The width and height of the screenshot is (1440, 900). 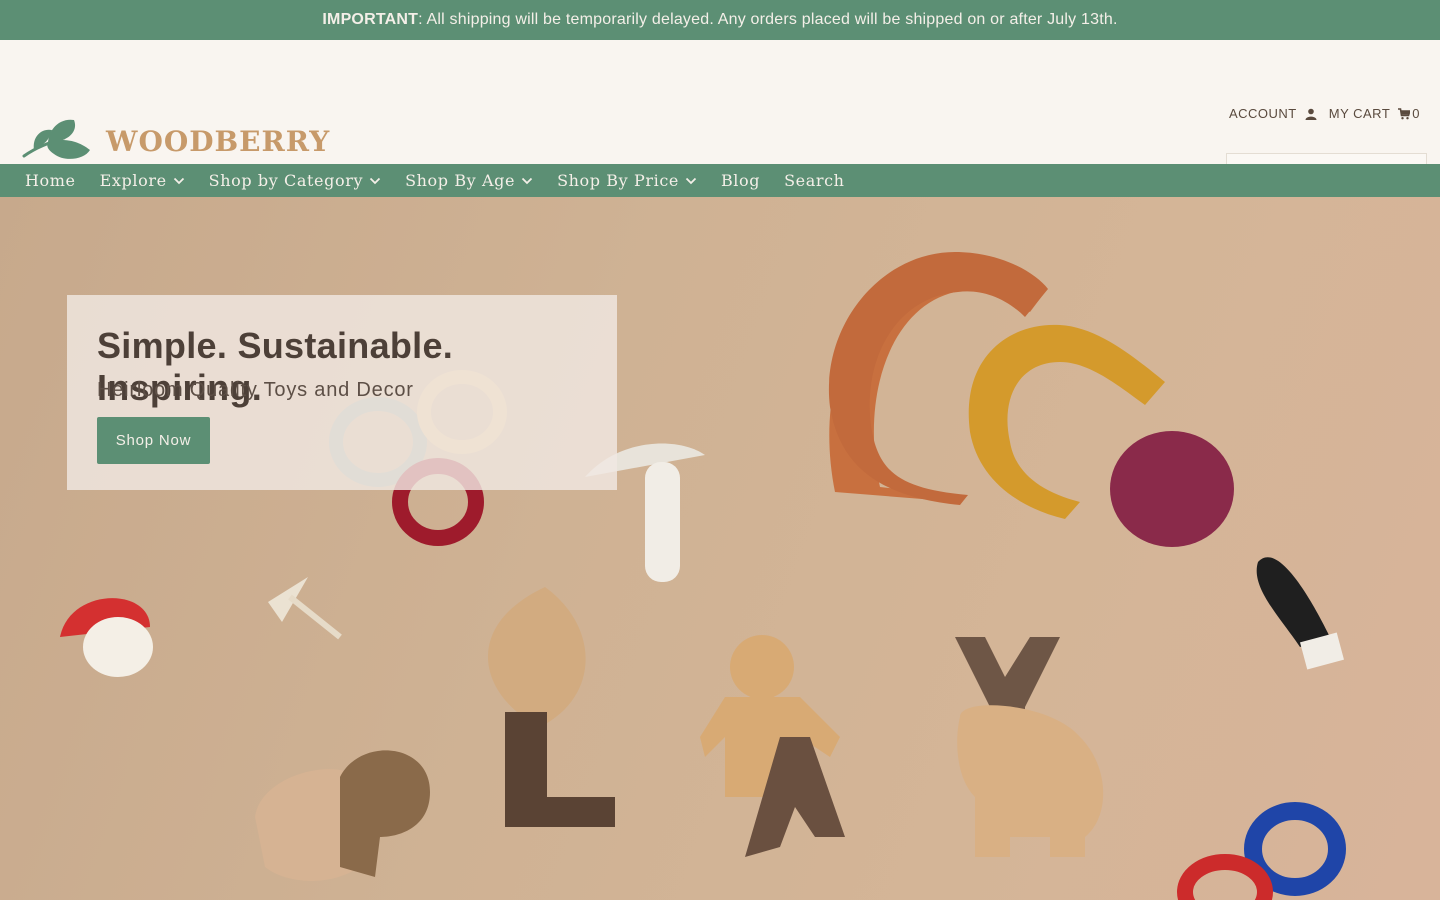 I want to click on nav-item-label: Blog, so click(x=740, y=180).